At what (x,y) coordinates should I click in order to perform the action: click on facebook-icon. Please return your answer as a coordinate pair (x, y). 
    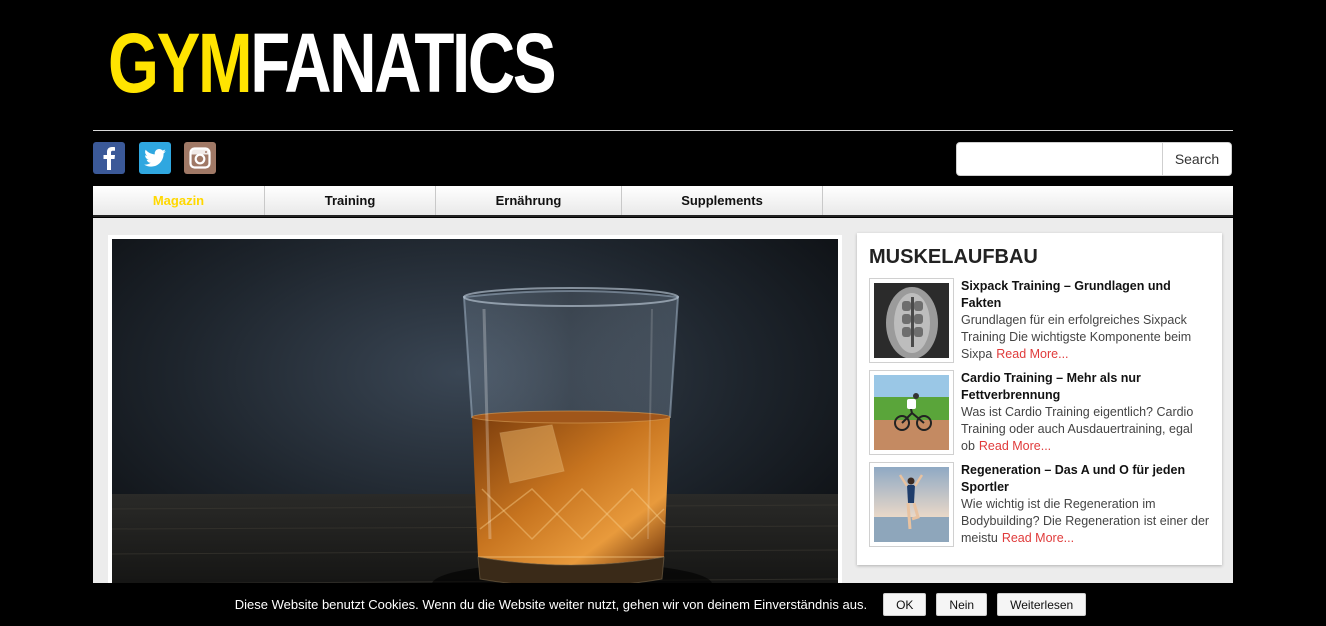
    Looking at the image, I should click on (109, 158).